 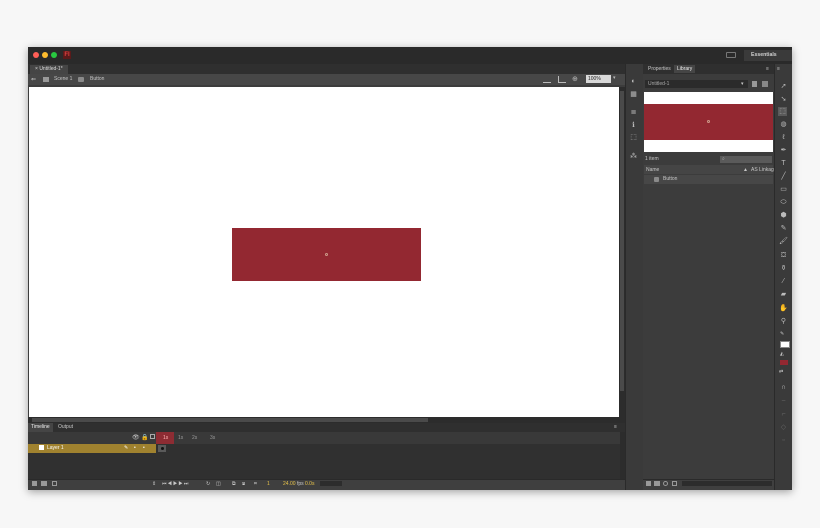 I want to click on 3d-rotation-icon: ◍, so click(x=783, y=124).